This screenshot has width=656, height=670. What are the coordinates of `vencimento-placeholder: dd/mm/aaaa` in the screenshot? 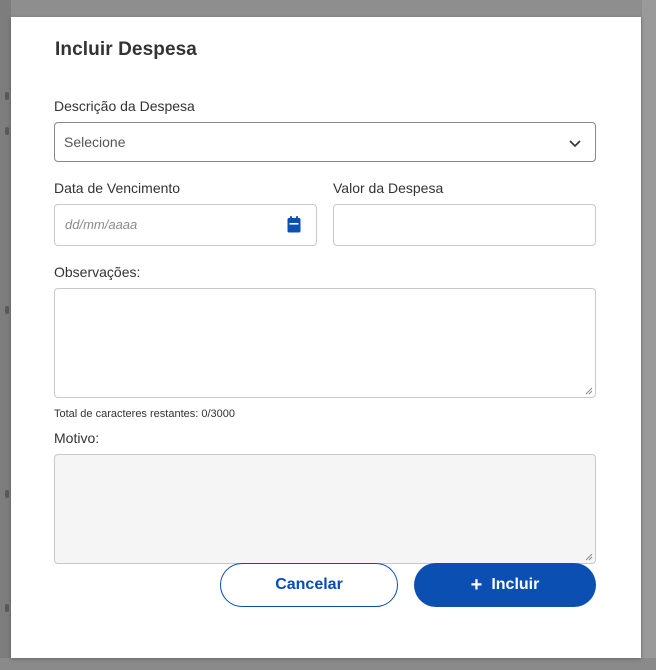 It's located at (101, 224).